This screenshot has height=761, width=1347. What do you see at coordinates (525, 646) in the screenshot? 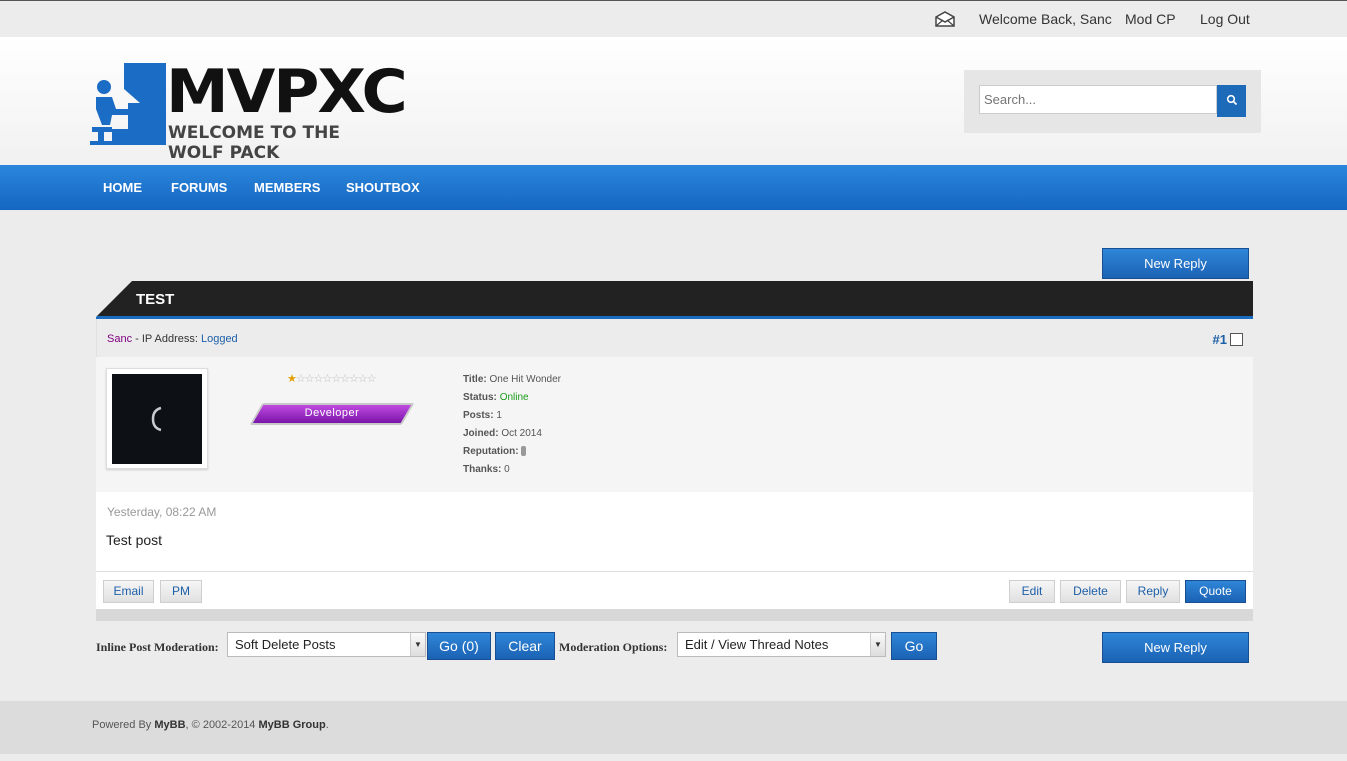
I see `clear-button: Clear` at bounding box center [525, 646].